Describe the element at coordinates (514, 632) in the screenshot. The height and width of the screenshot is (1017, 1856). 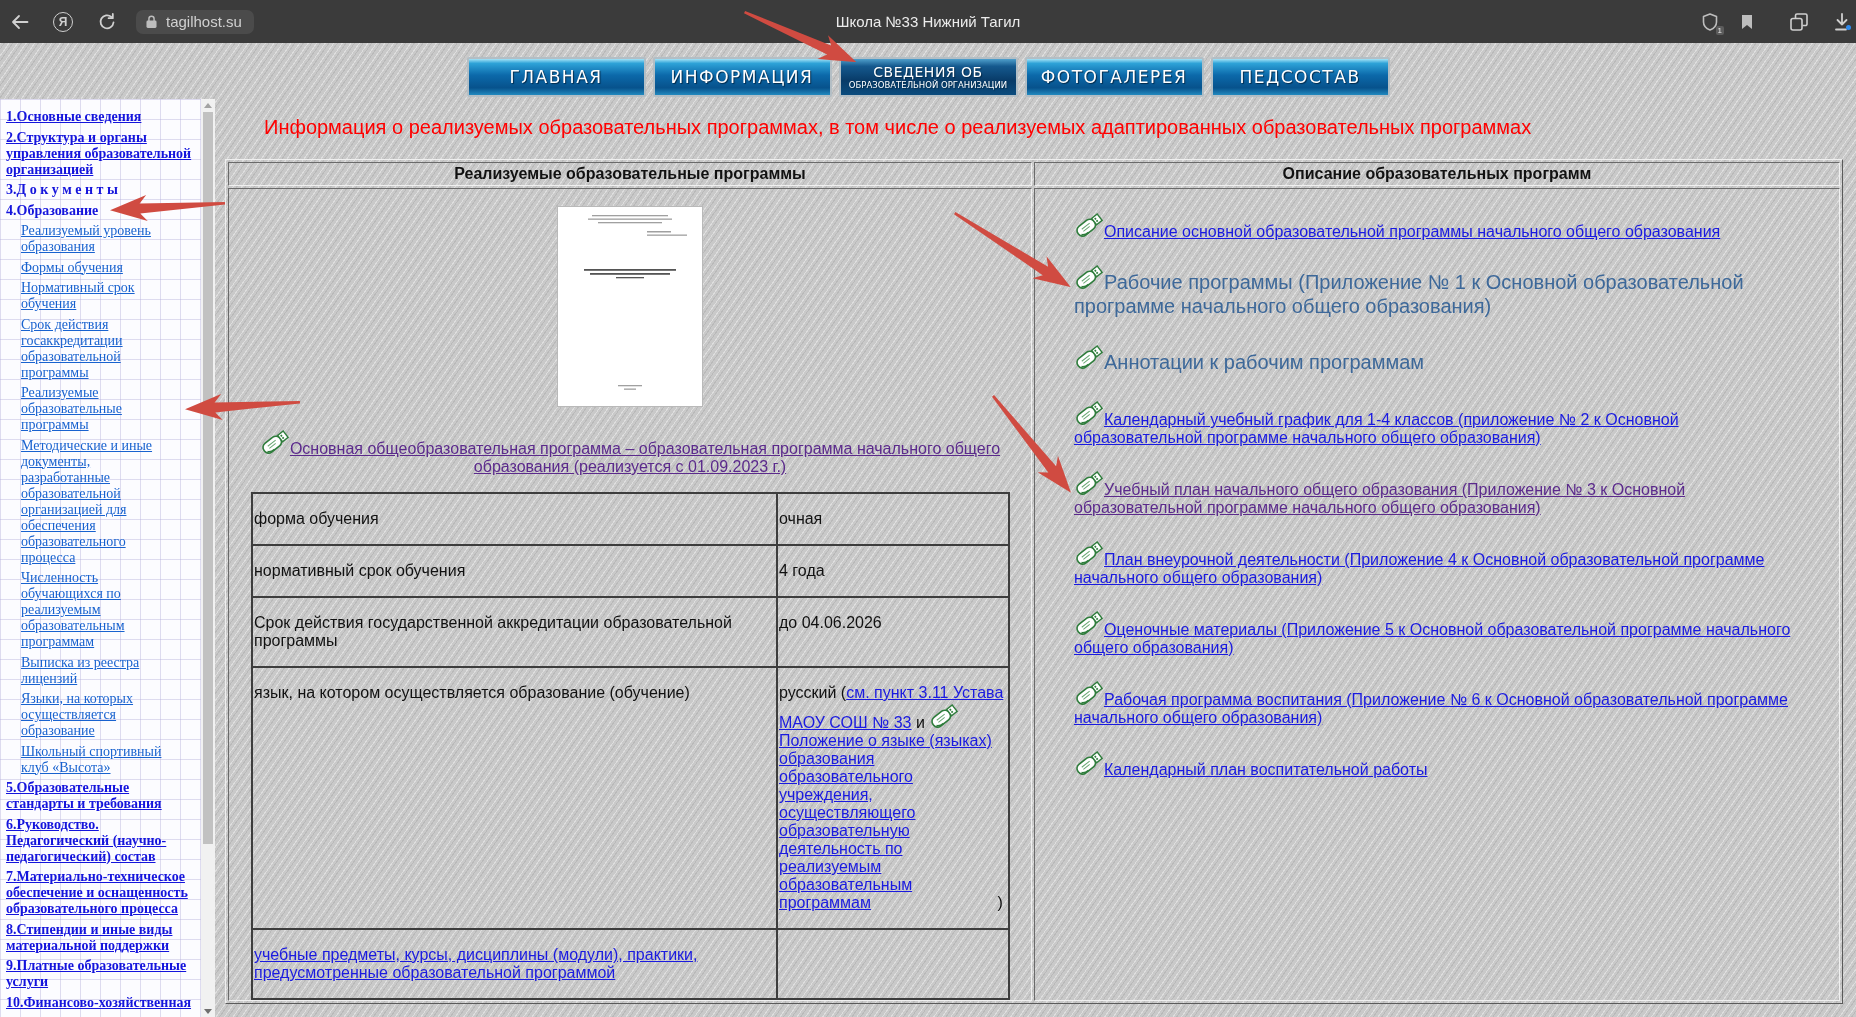
I see `table-cell: Срок действия государственной аккредитации образовательной программы` at that location.